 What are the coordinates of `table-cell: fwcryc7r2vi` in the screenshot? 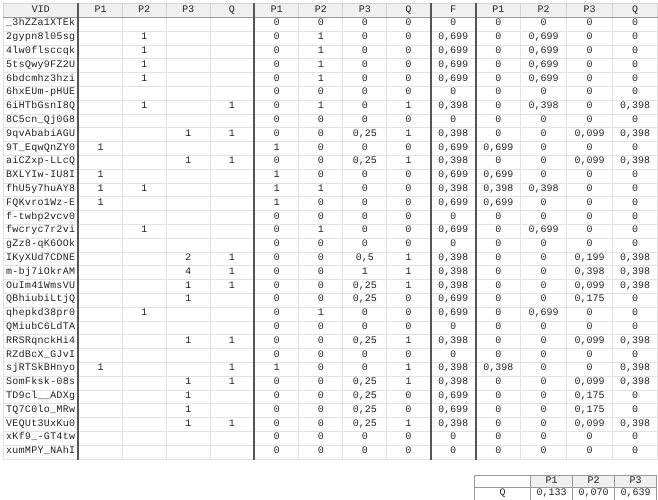 It's located at (41, 231).